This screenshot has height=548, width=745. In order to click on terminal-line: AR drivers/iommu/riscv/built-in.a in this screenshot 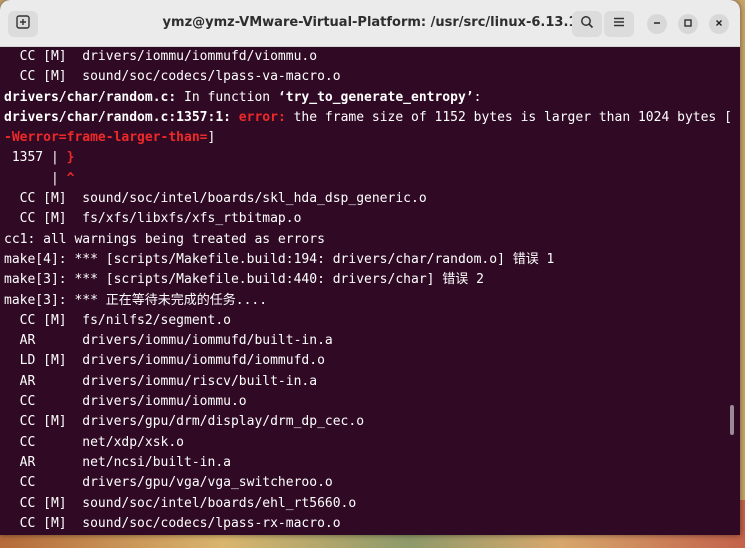, I will do `click(161, 381)`.